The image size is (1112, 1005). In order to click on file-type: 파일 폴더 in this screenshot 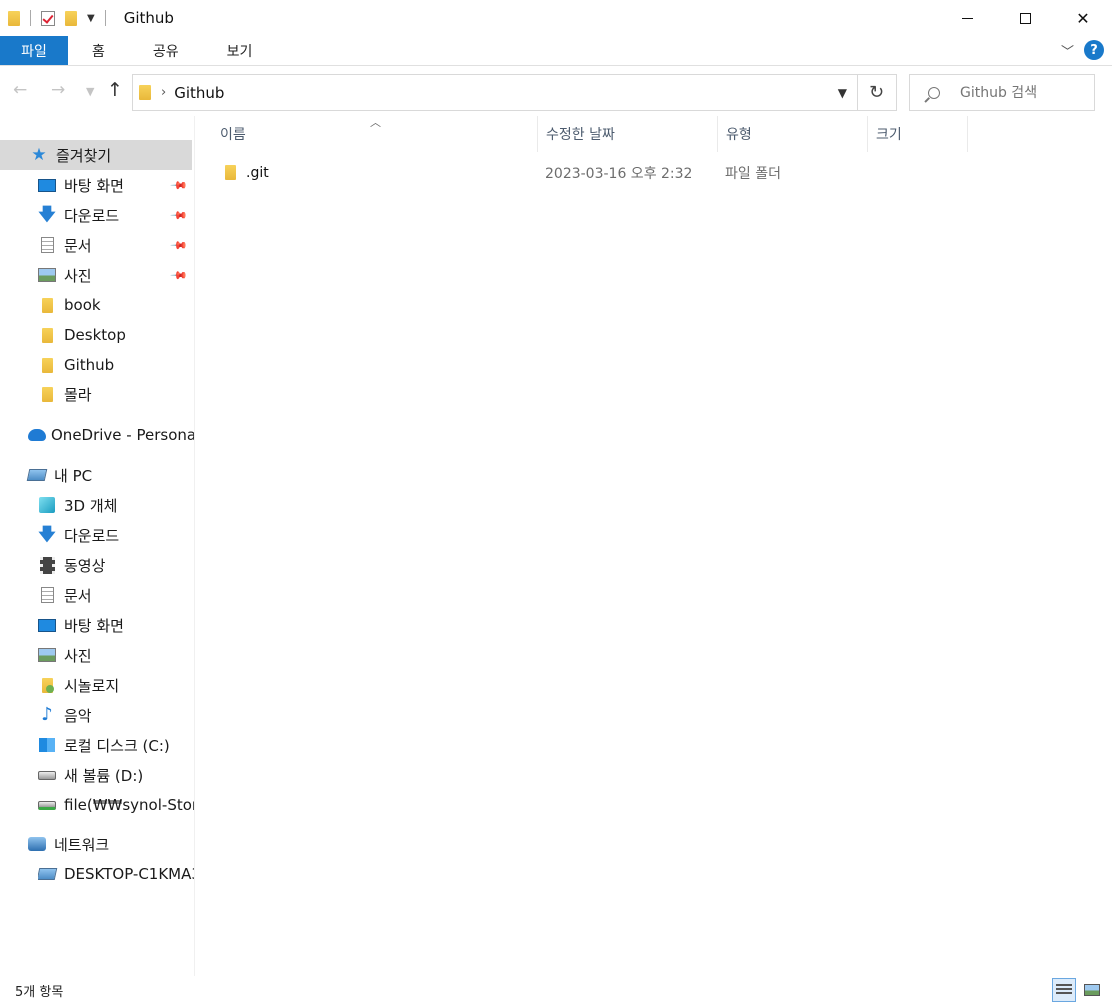, I will do `click(753, 174)`.